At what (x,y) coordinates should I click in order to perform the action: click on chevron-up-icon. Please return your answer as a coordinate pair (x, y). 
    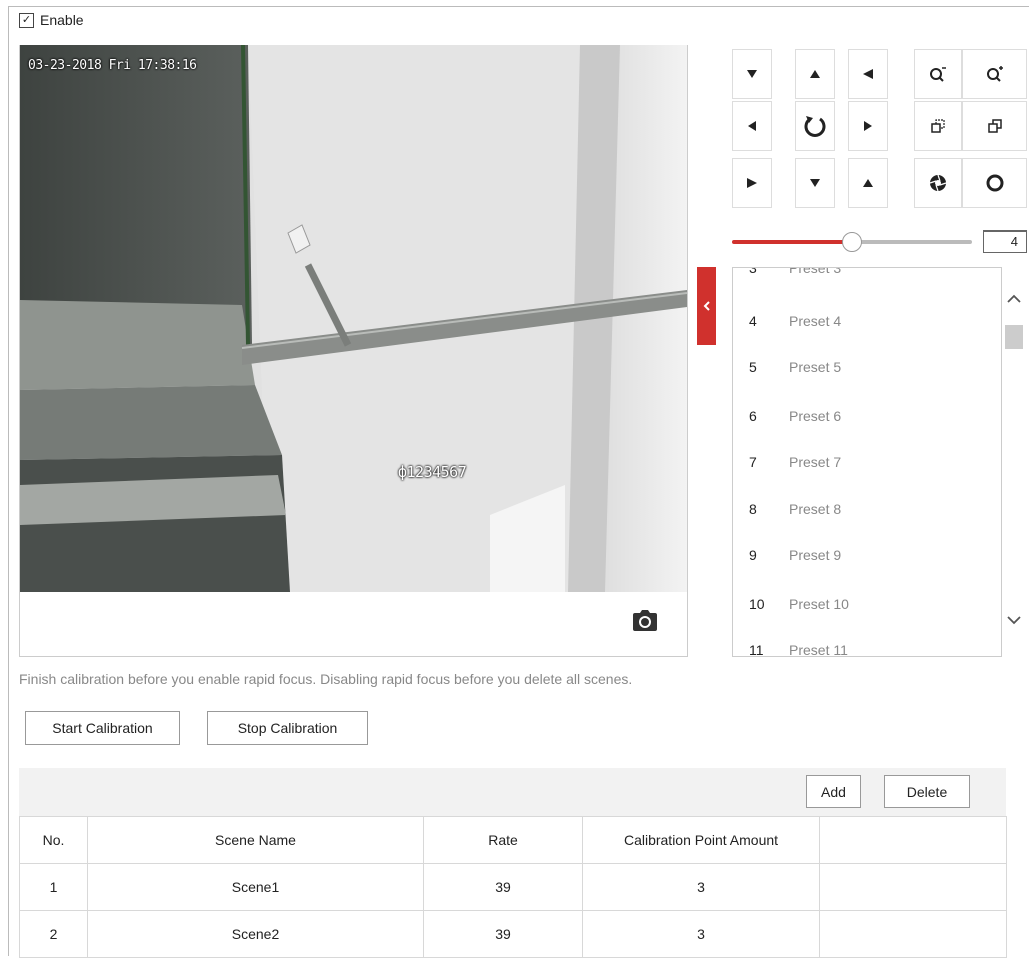
    Looking at the image, I should click on (1014, 298).